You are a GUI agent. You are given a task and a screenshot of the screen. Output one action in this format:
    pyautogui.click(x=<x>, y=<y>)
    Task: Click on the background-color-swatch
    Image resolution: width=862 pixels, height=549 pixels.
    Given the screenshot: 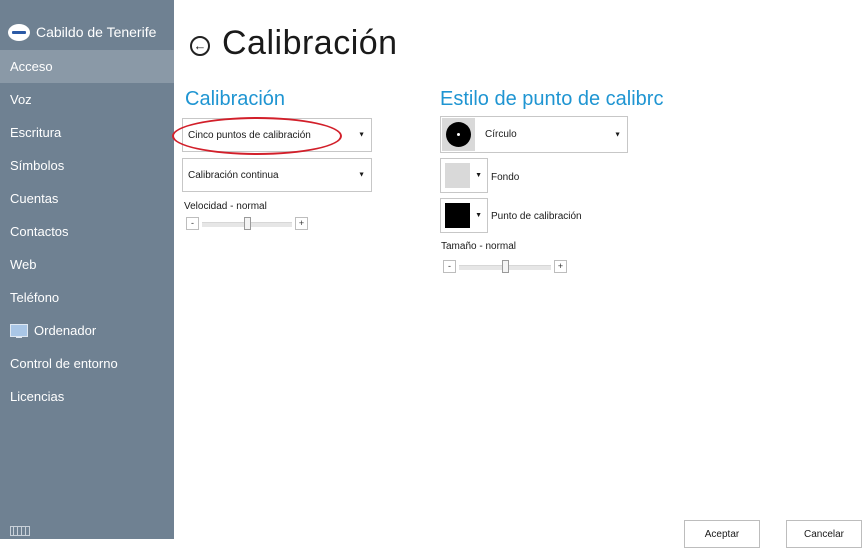 What is the action you would take?
    pyautogui.click(x=457, y=175)
    